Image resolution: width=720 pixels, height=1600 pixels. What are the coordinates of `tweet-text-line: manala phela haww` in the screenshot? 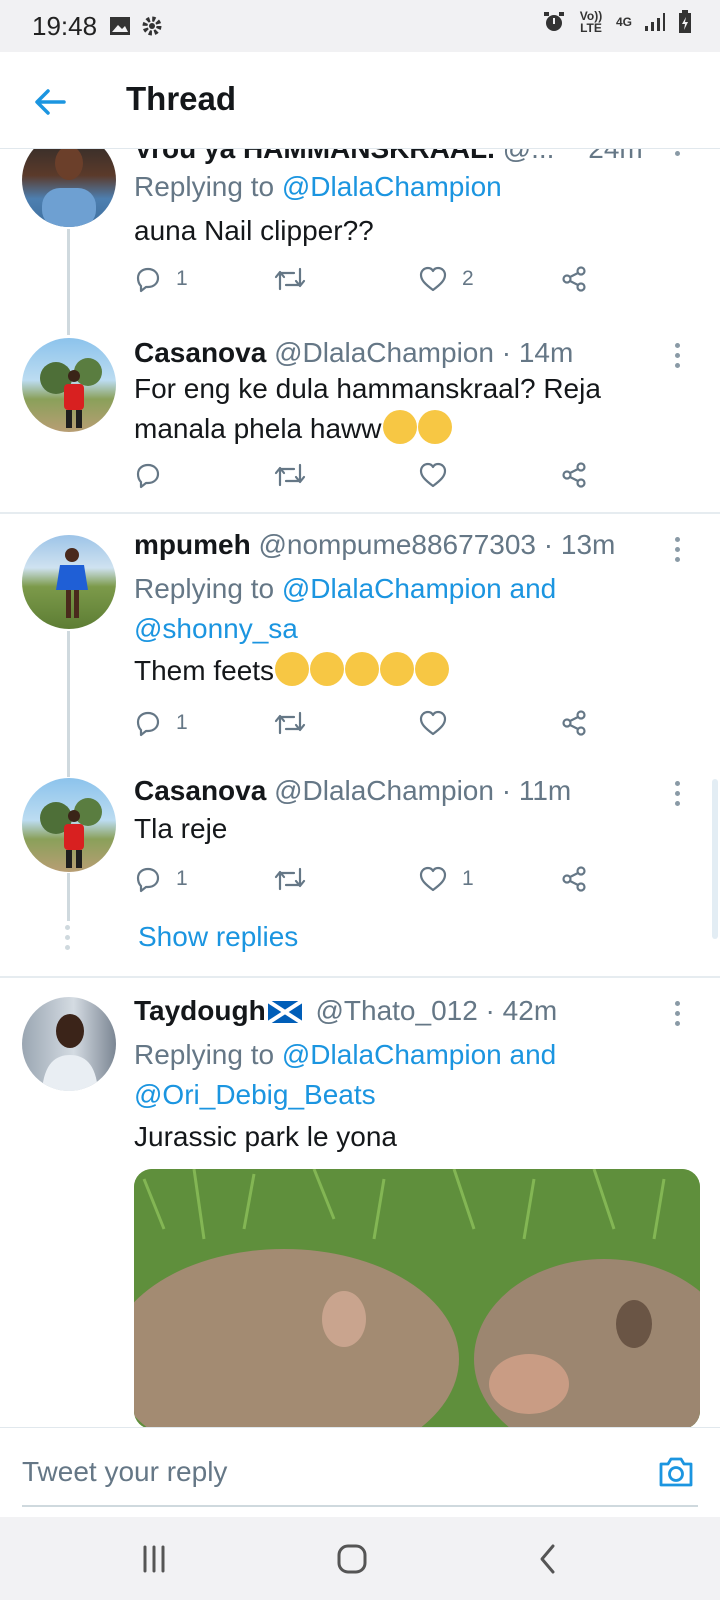 It's located at (258, 428).